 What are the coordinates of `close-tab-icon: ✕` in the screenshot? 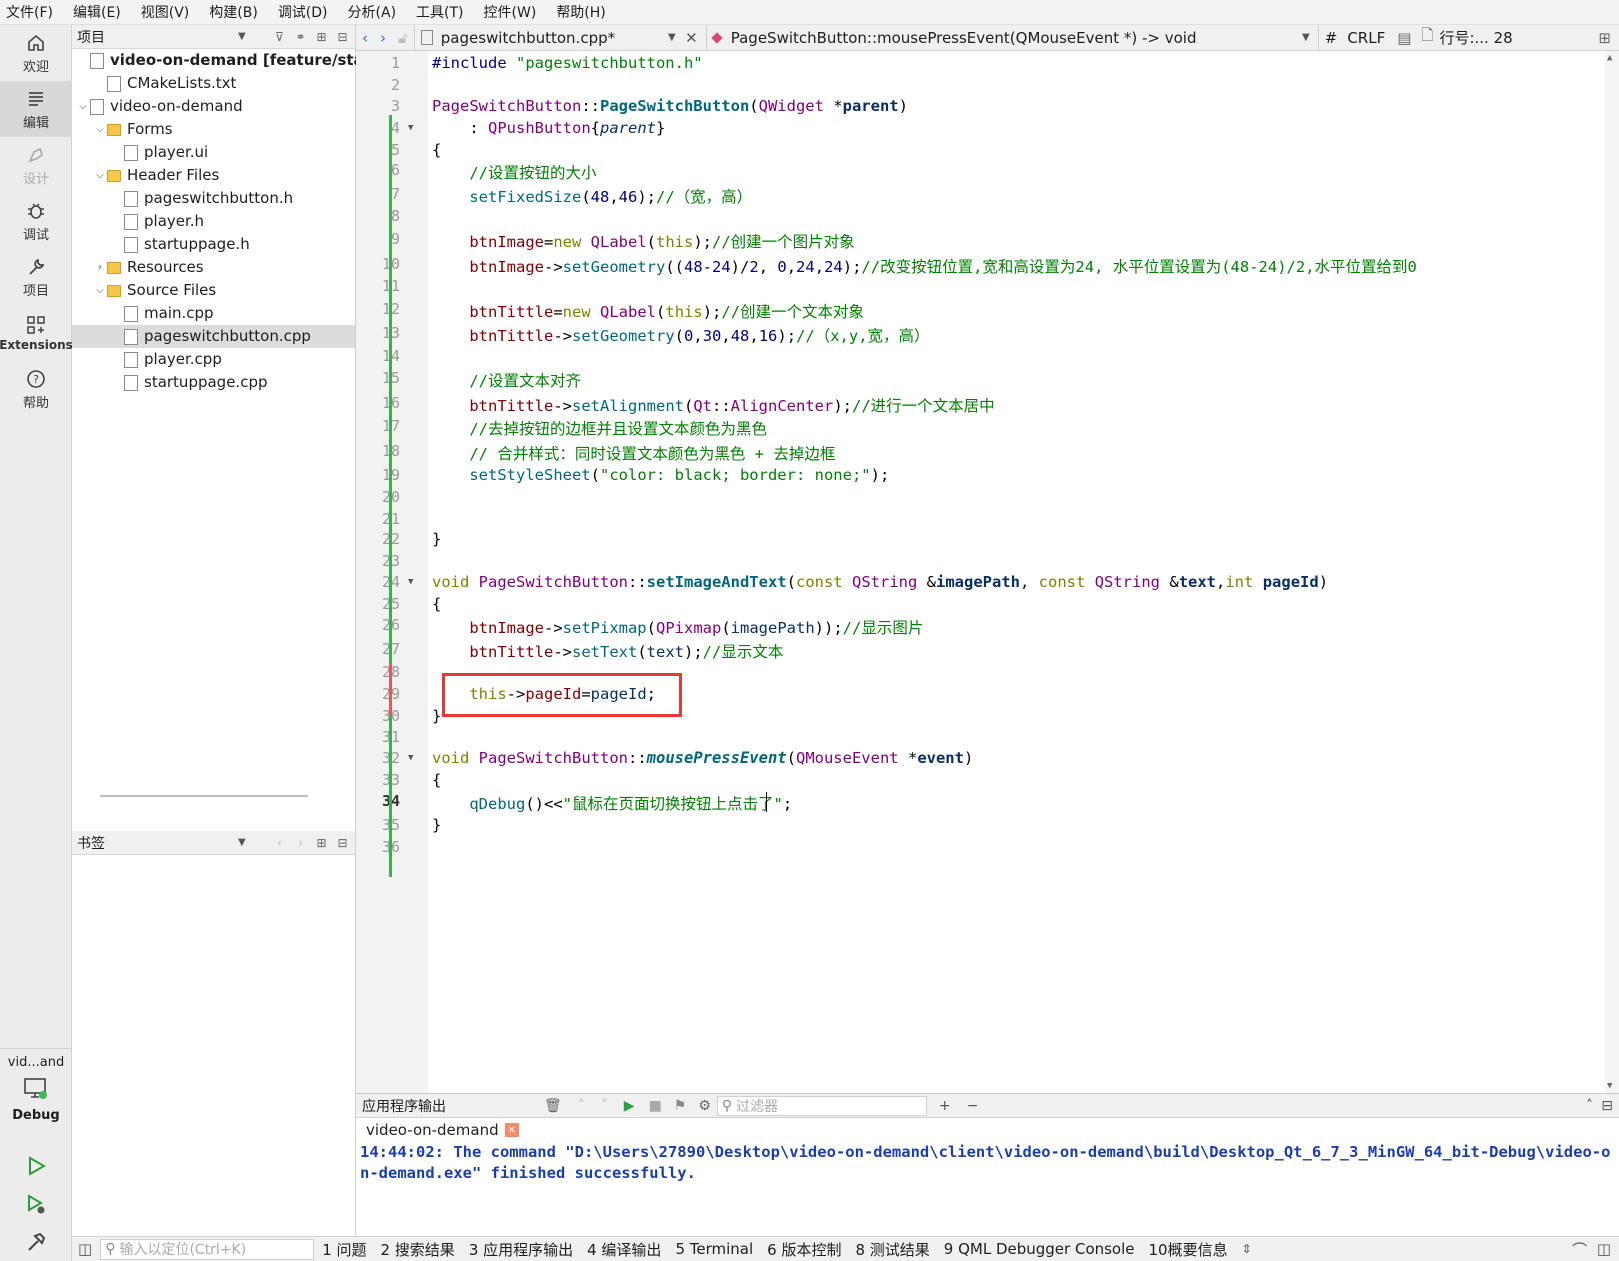 It's located at (511, 1130).